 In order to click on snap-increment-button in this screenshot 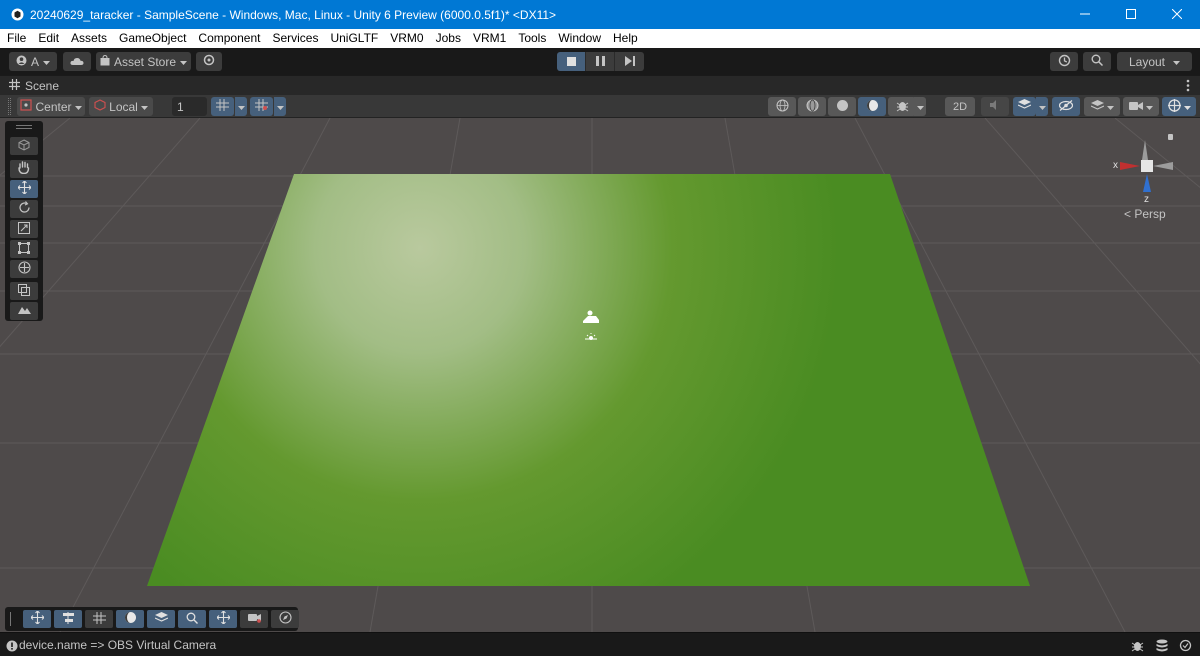, I will do `click(261, 106)`.